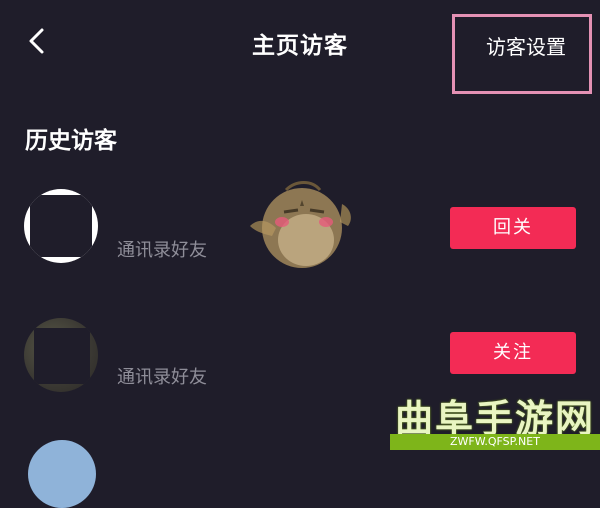 The height and width of the screenshot is (508, 600). What do you see at coordinates (300, 224) in the screenshot?
I see `mascot-sticker` at bounding box center [300, 224].